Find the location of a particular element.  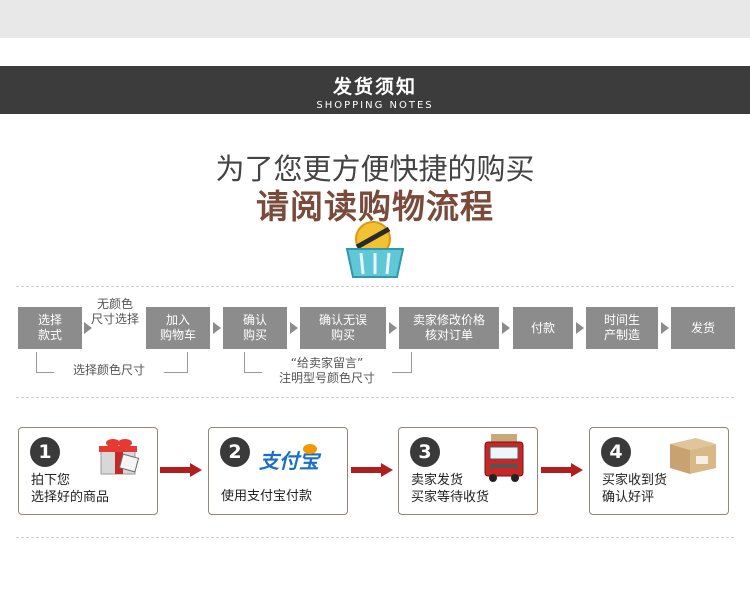

flow-note-message: “给卖家留言” 注明型号颜色尺寸 is located at coordinates (327, 371).